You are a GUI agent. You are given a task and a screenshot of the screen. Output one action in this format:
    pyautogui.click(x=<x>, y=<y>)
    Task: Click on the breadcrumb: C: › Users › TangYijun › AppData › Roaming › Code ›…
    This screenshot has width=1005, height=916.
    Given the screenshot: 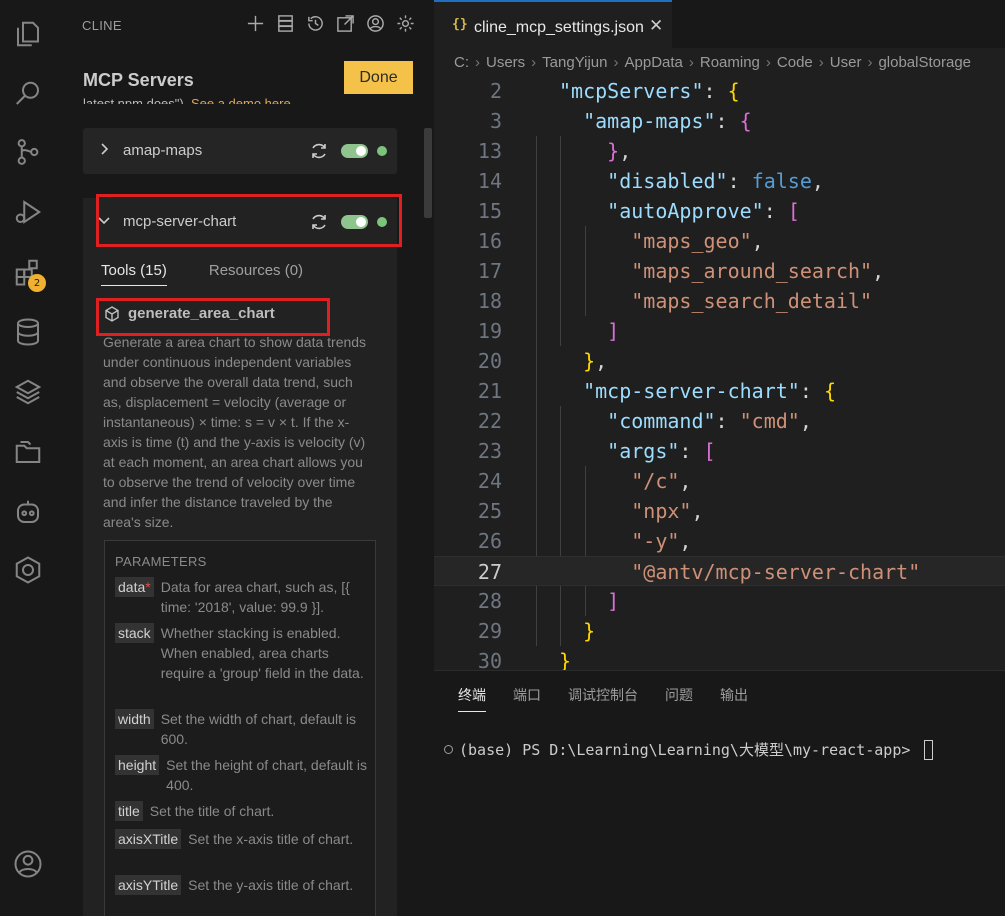 What is the action you would take?
    pyautogui.click(x=712, y=62)
    